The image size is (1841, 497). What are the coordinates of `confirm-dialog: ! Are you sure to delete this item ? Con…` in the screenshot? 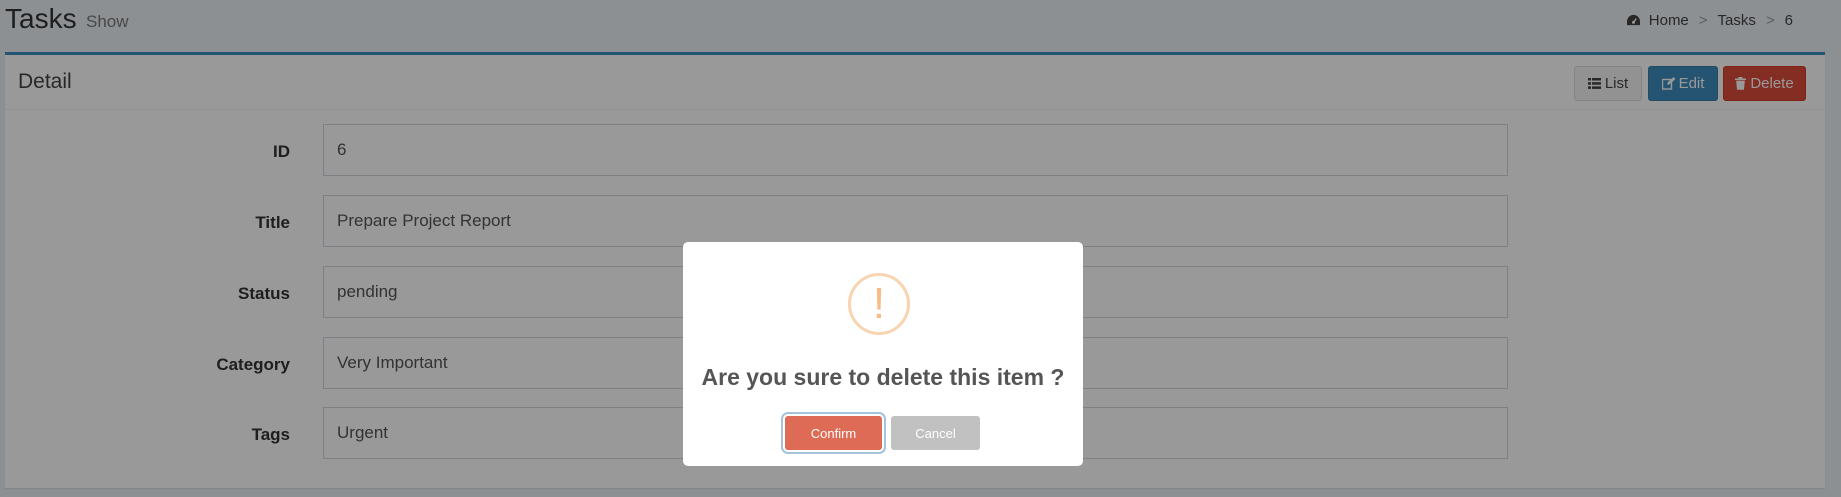 It's located at (883, 354).